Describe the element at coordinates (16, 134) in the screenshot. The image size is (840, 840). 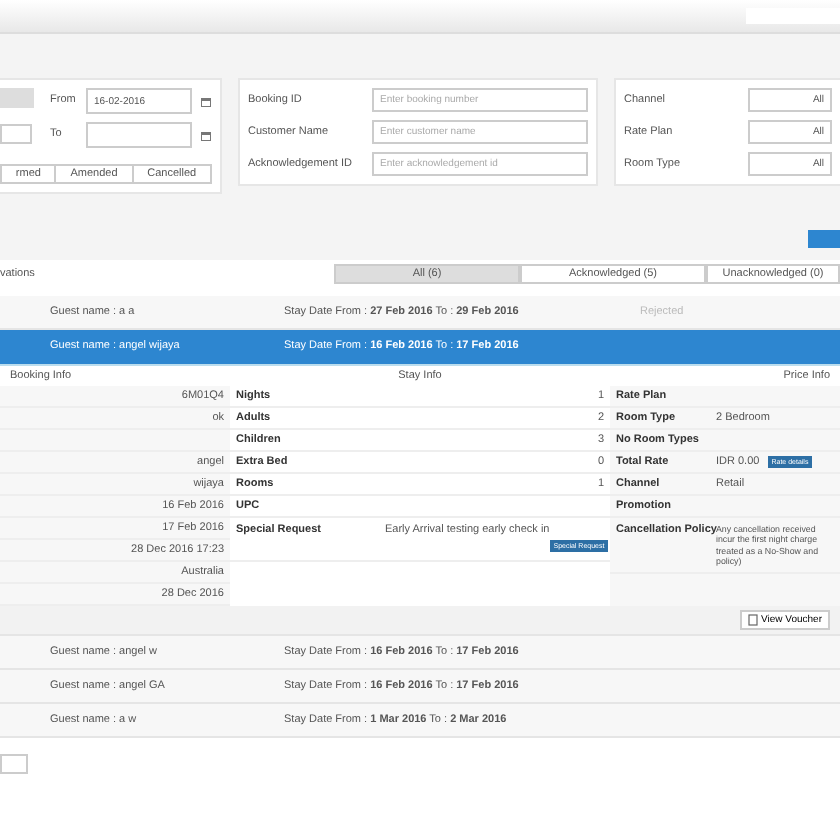
I see `input-field` at that location.